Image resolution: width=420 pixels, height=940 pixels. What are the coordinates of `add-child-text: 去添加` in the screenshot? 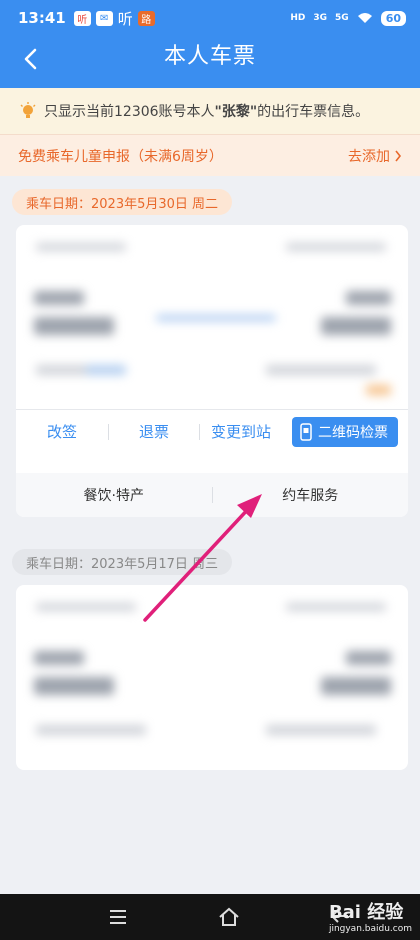 It's located at (369, 156).